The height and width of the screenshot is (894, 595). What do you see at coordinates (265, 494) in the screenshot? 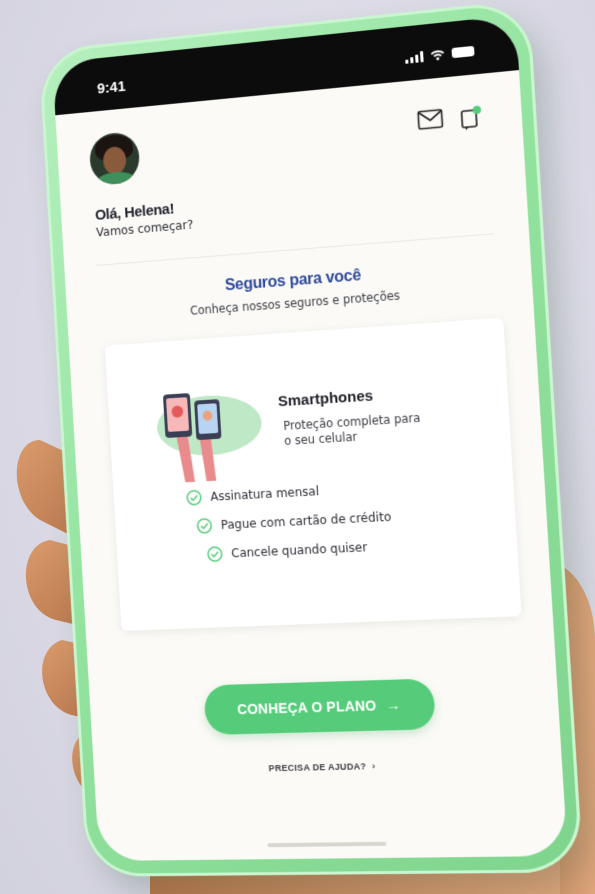
I see `benefit-text: Assinatura mensal` at bounding box center [265, 494].